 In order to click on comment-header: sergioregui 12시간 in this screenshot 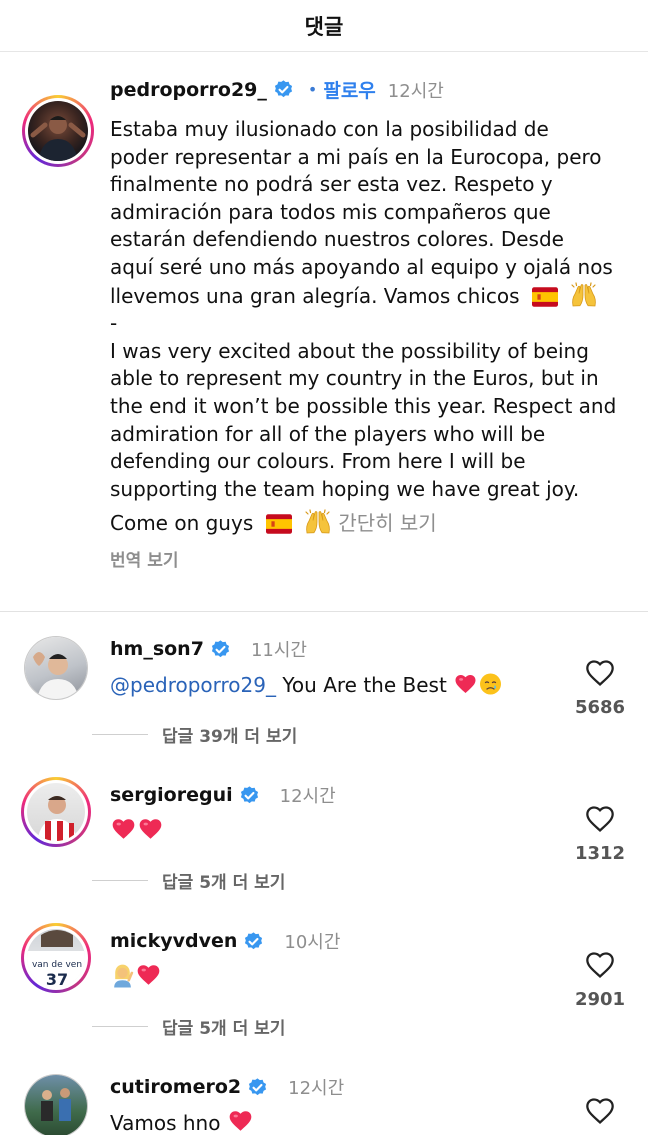, I will do `click(223, 795)`.